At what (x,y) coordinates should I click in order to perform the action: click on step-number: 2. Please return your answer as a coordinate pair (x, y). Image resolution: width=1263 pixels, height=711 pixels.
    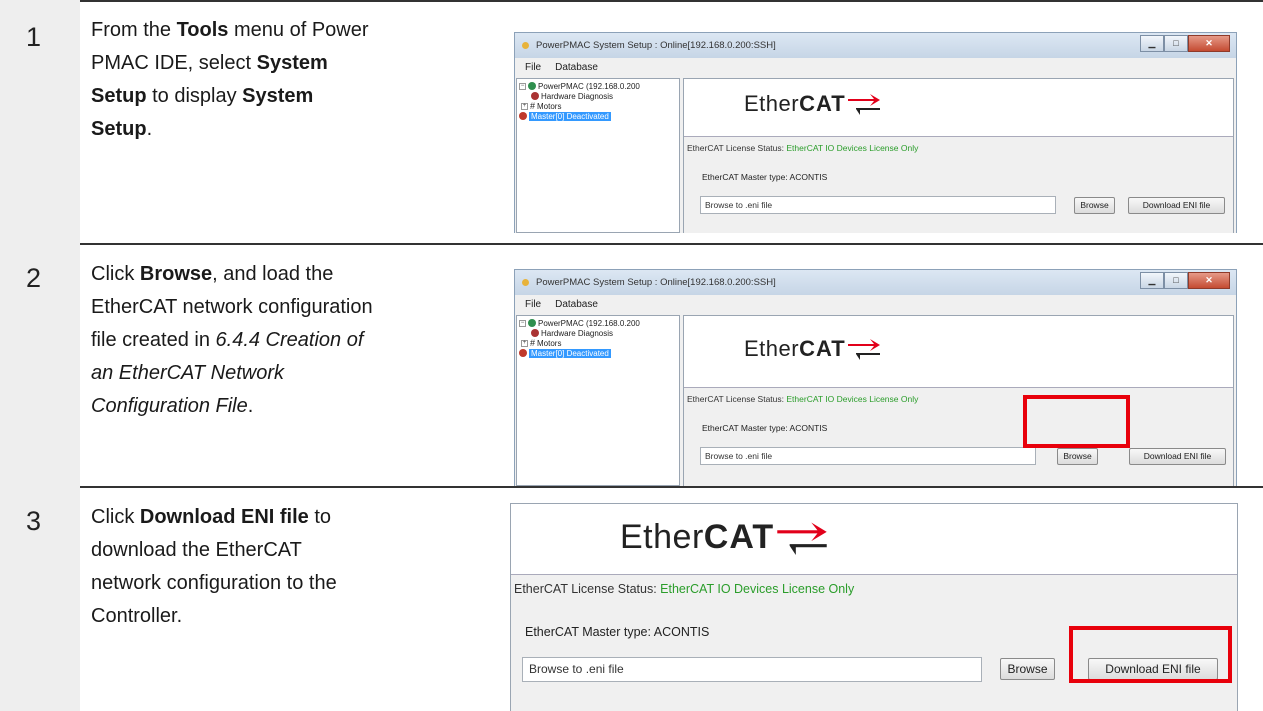
    Looking at the image, I should click on (34, 278).